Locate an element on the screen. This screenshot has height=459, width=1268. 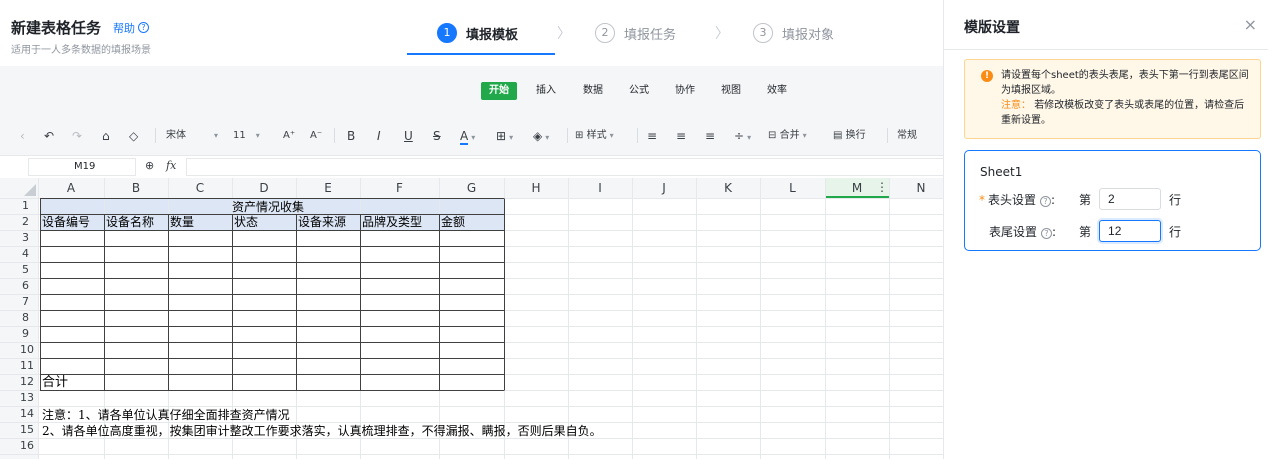
row-header: 5 is located at coordinates (19, 270).